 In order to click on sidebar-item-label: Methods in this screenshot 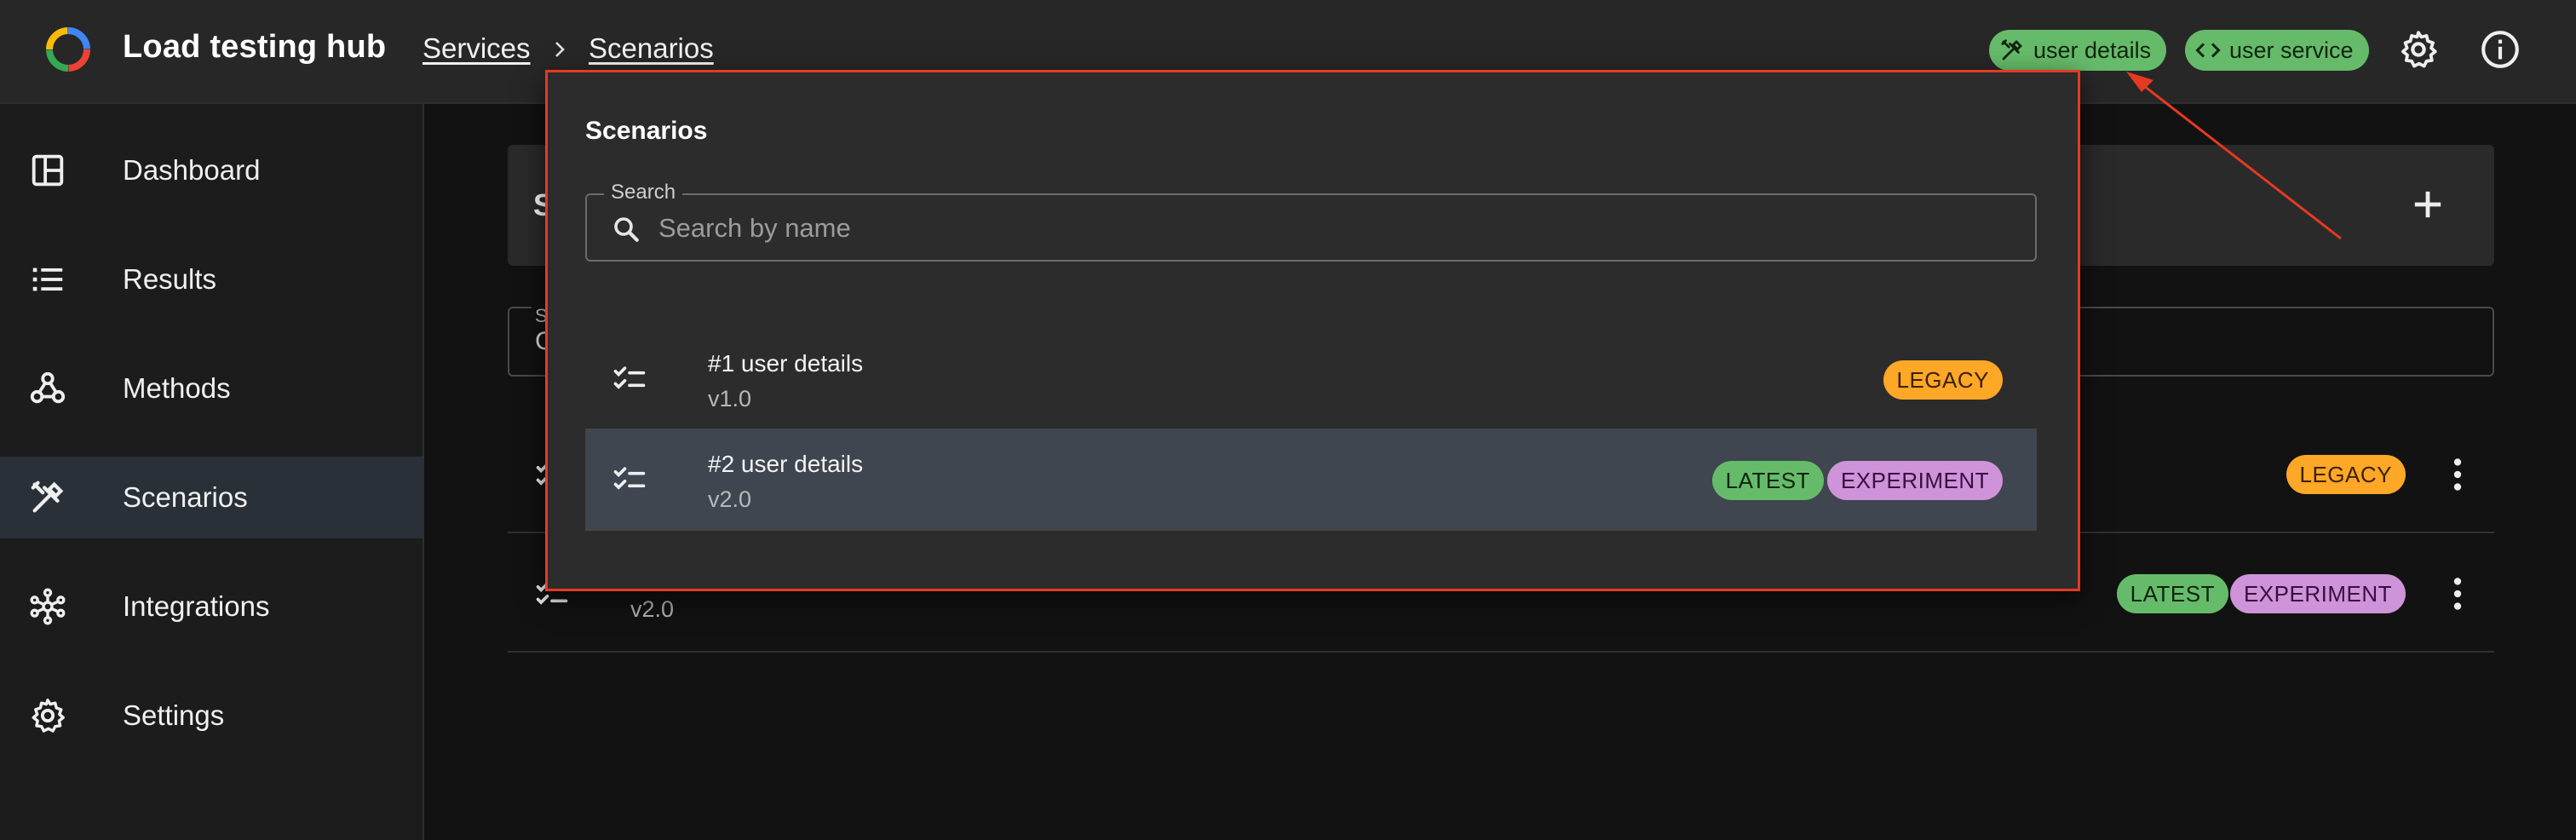, I will do `click(177, 388)`.